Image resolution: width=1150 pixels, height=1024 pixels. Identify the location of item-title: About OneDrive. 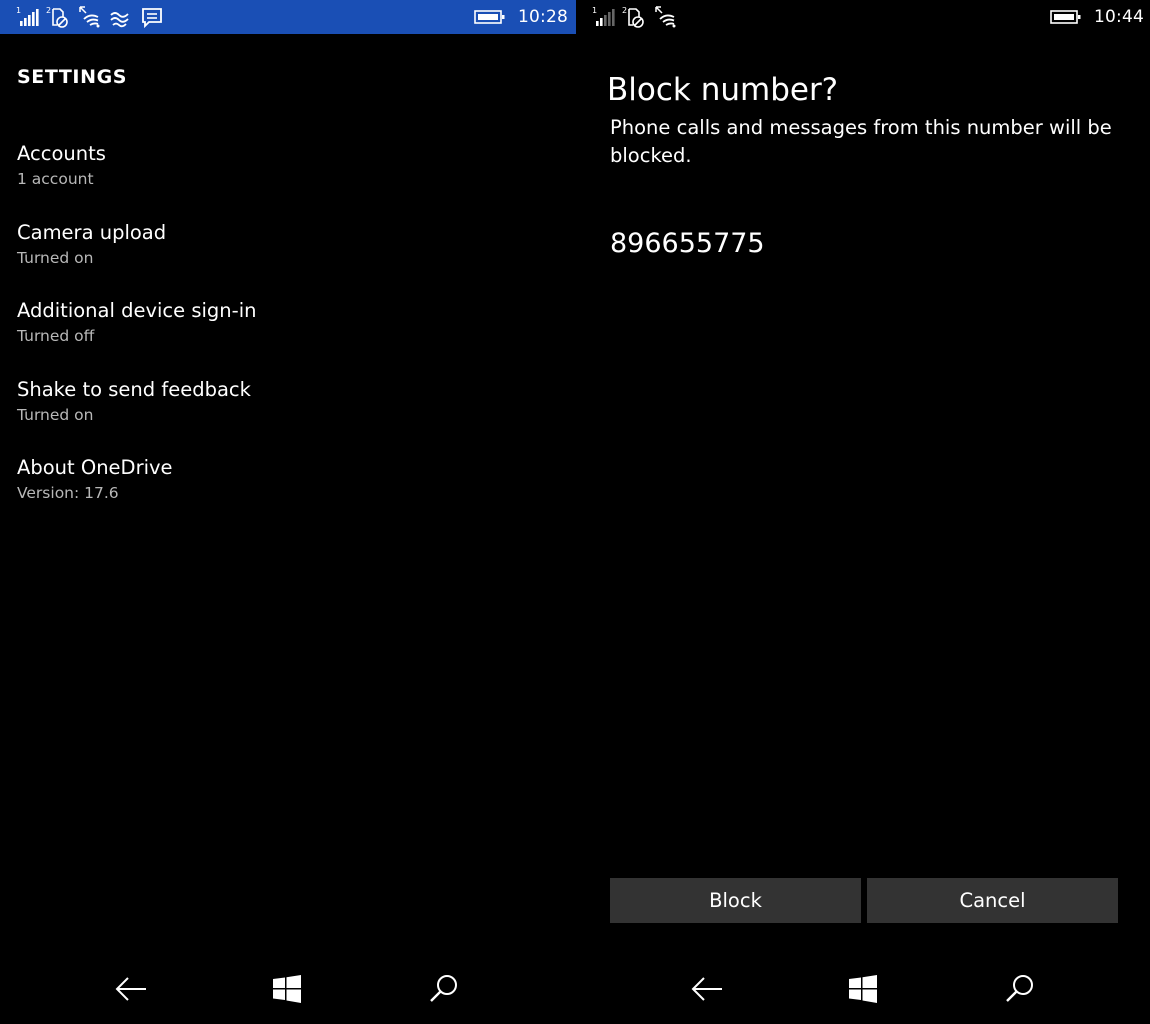
(95, 467).